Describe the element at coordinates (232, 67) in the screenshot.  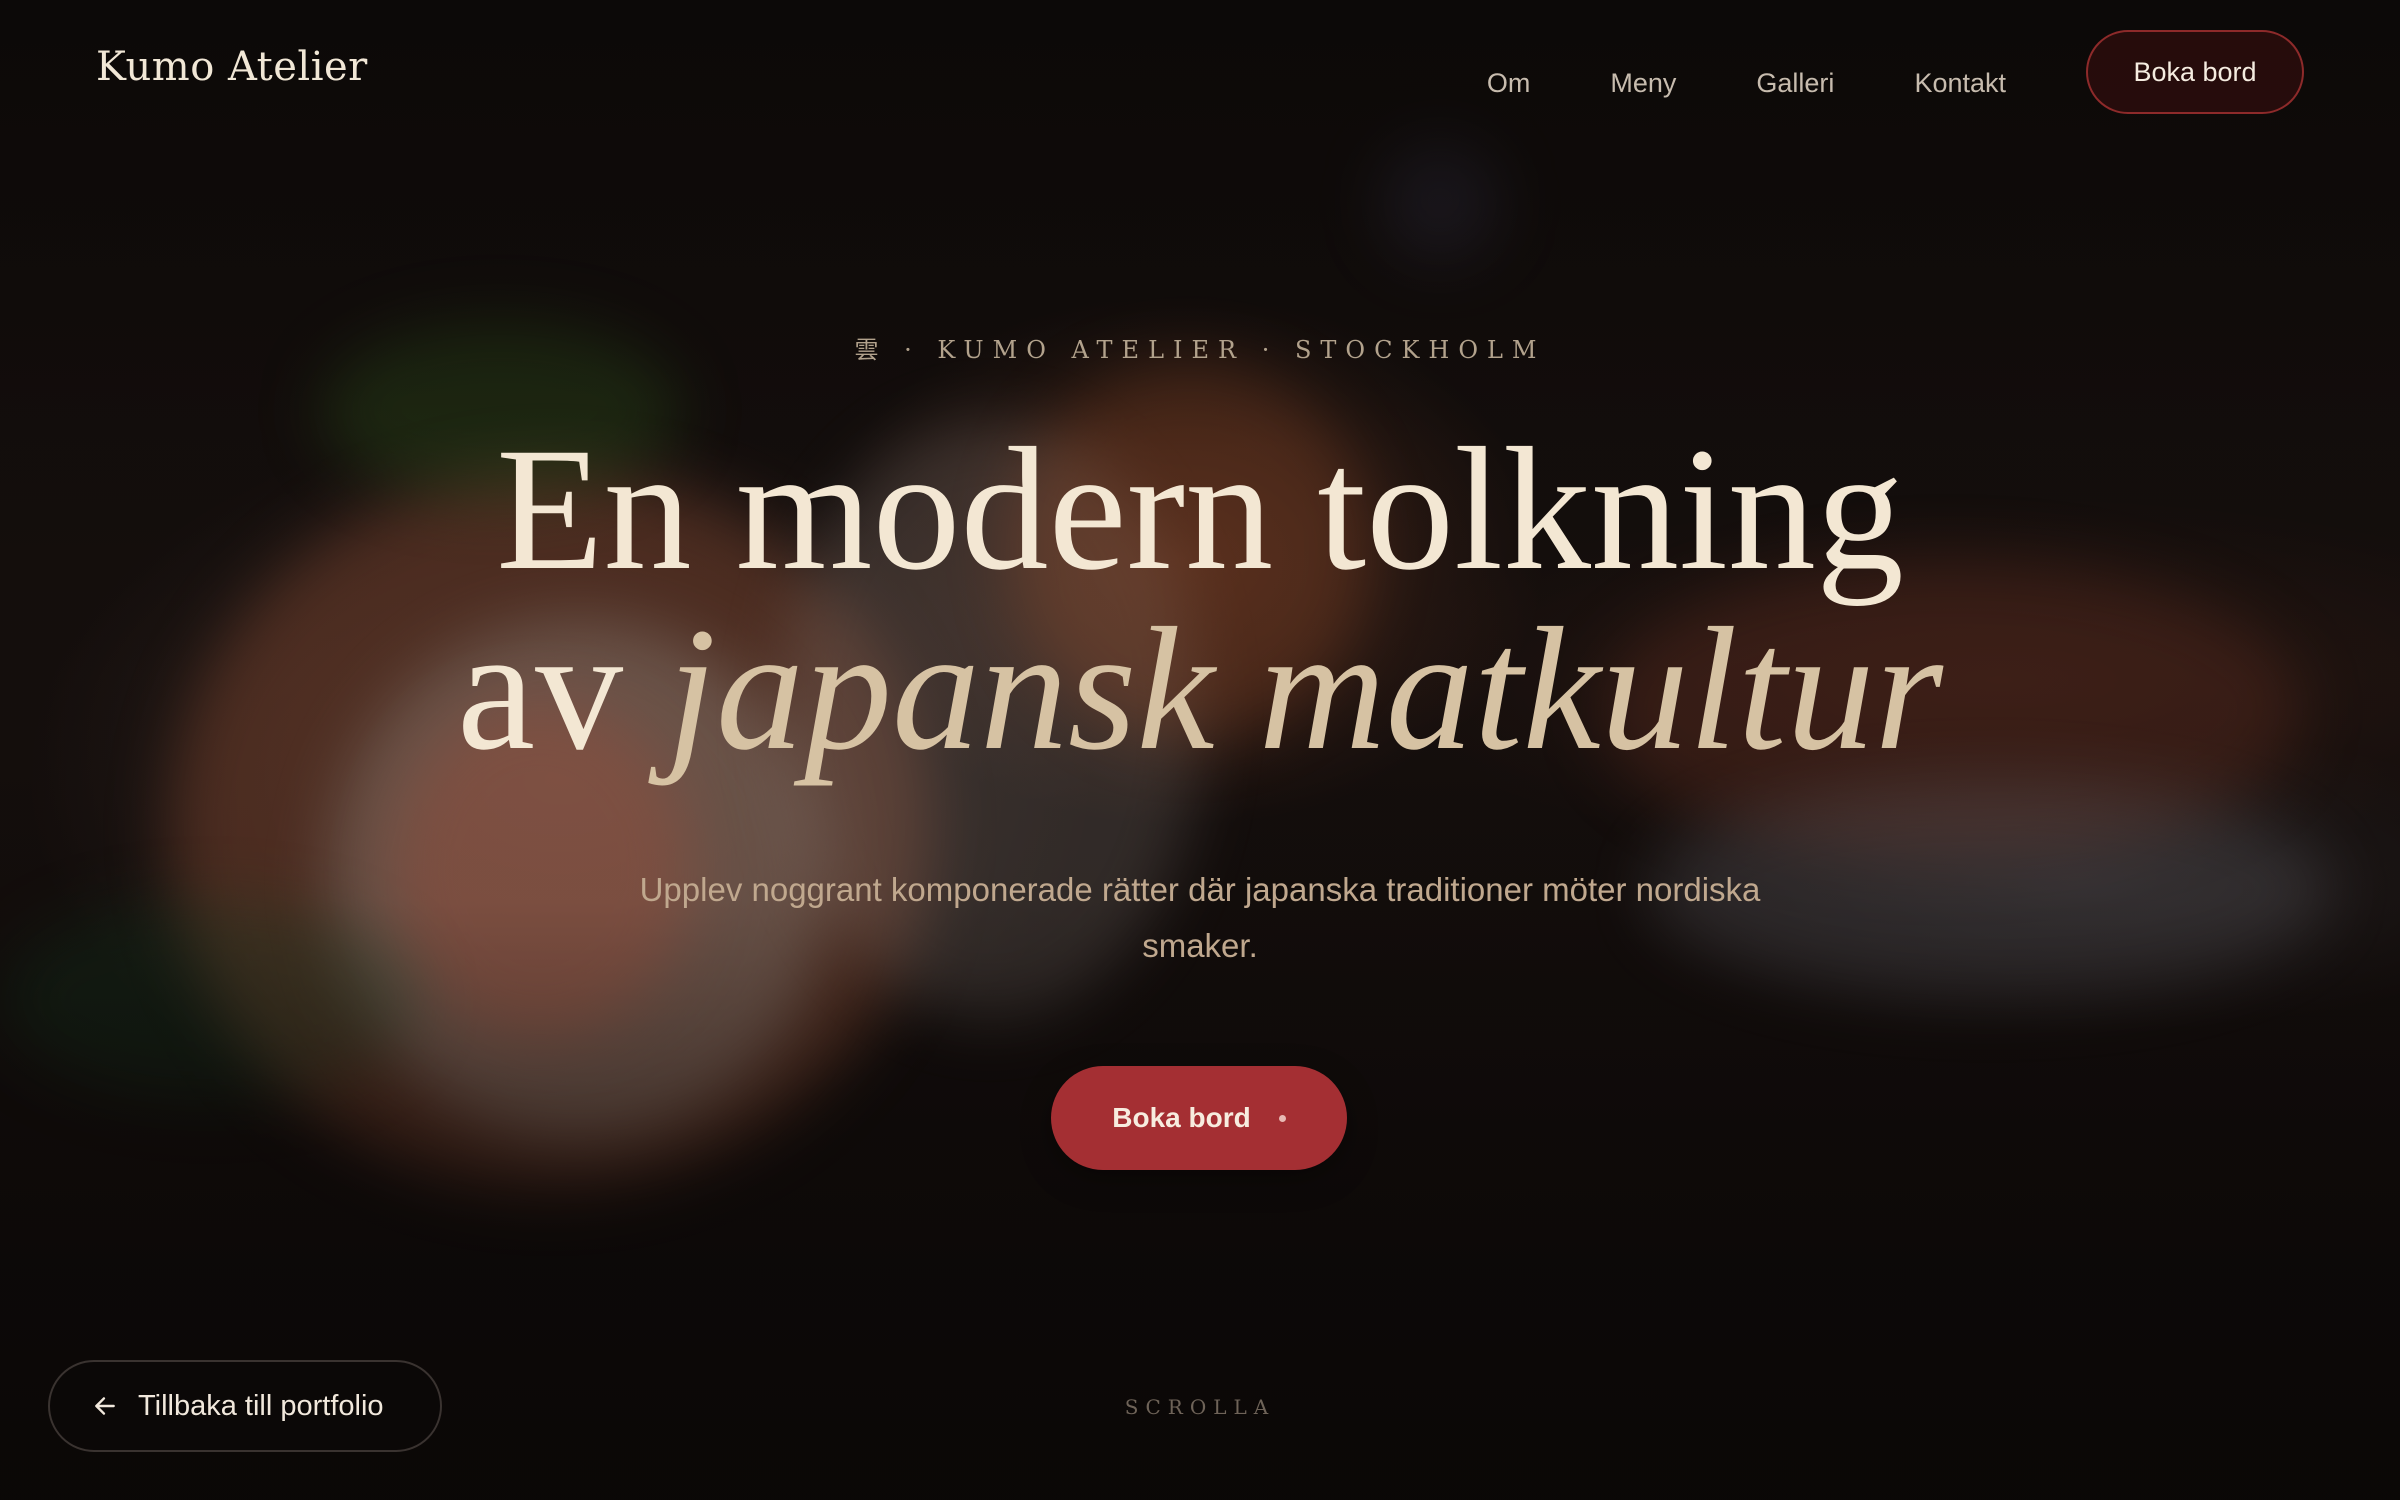
I see `site-logo: Kumo Atelier` at that location.